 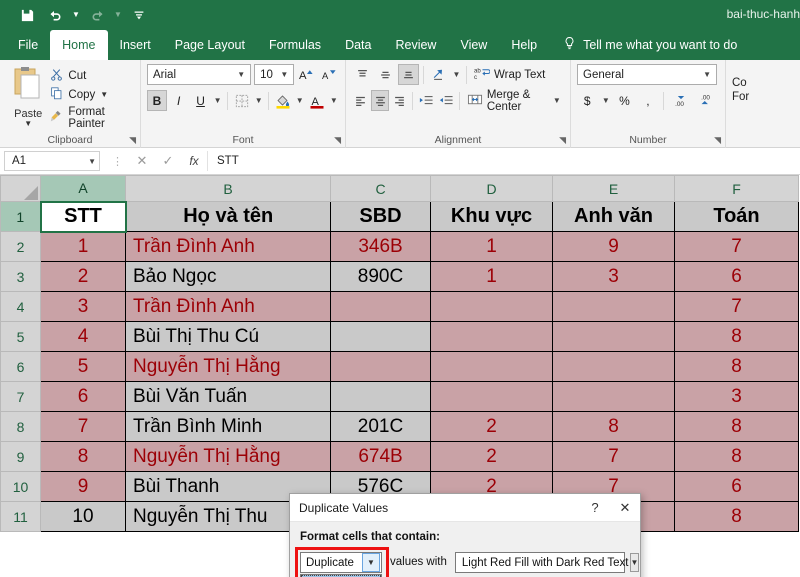 I want to click on orientation-icon, so click(x=438, y=74).